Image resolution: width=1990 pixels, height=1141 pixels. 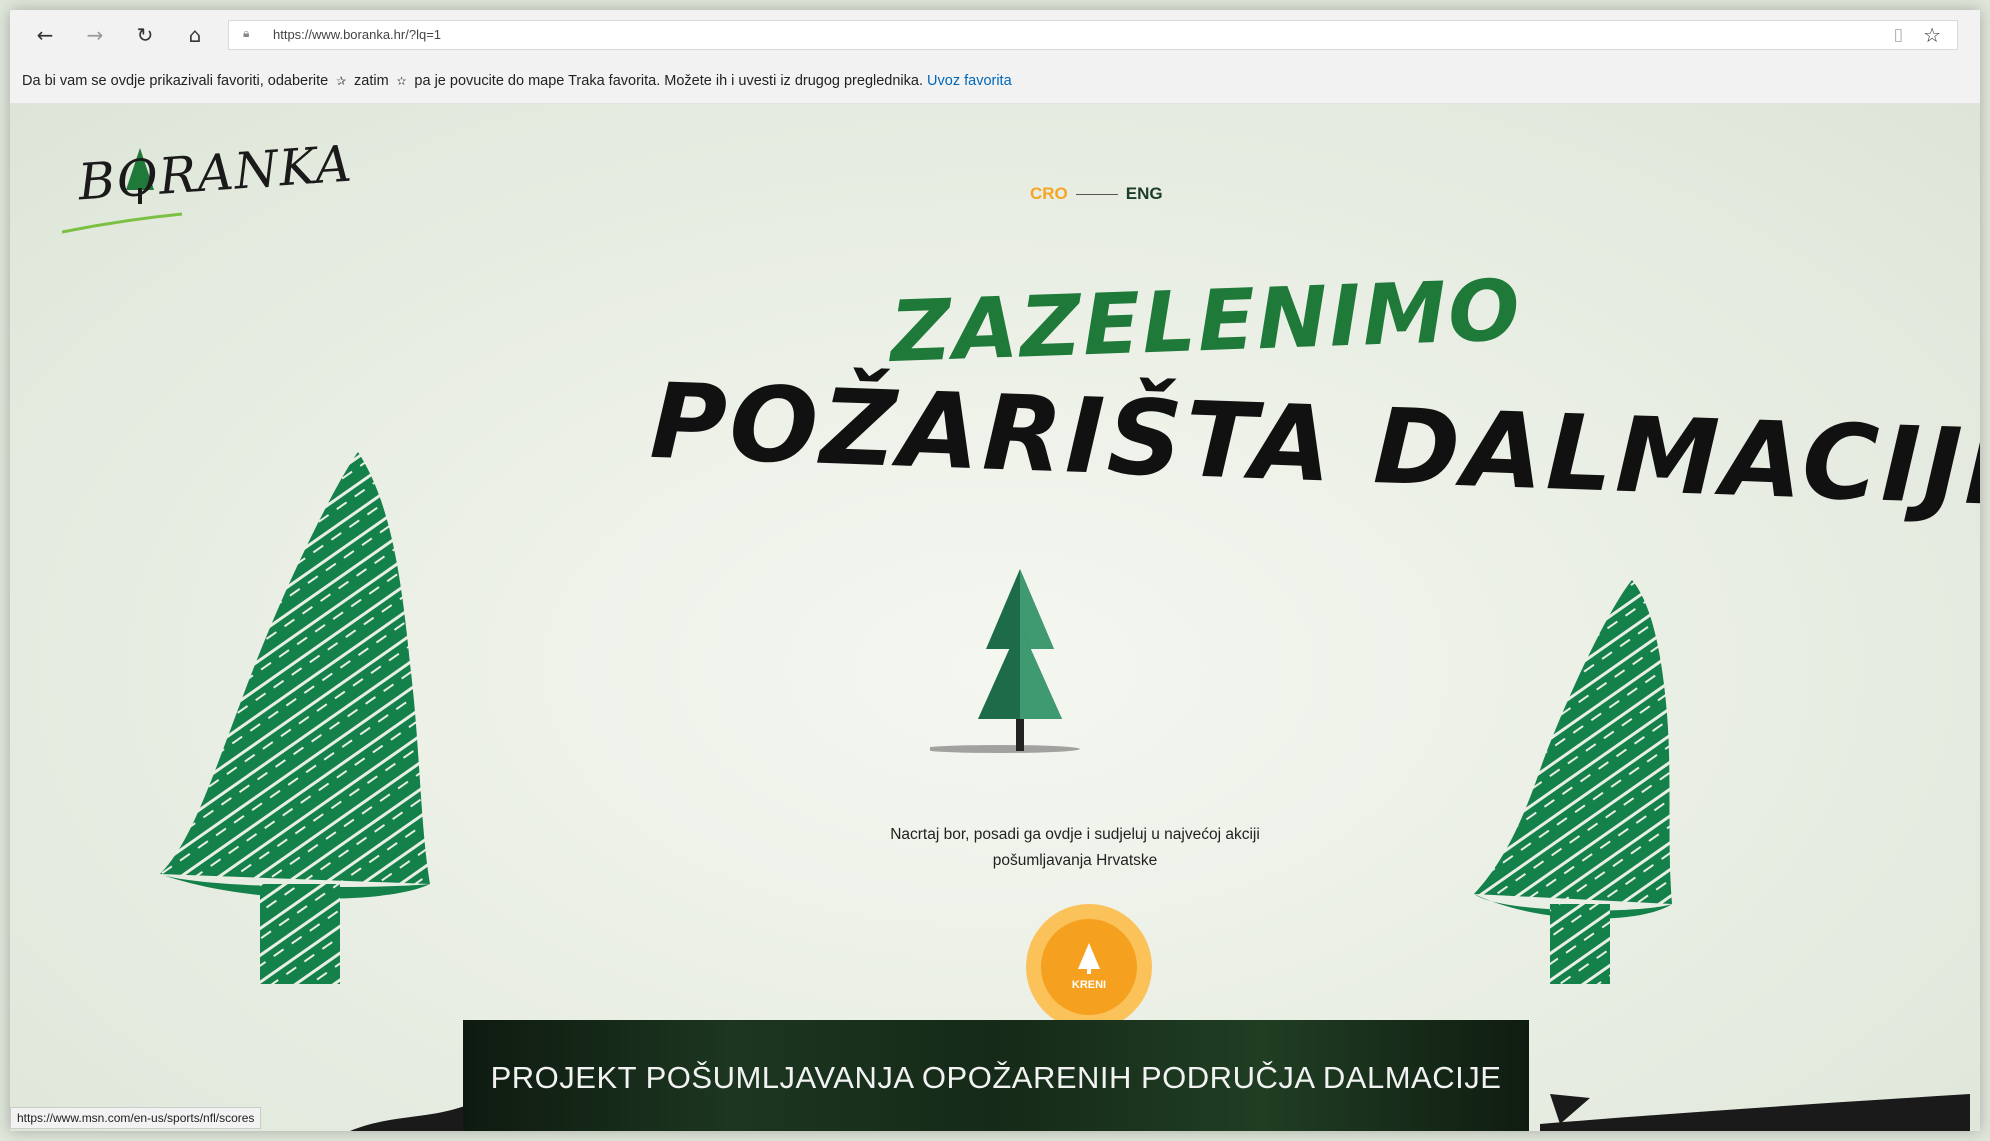 What do you see at coordinates (1898, 35) in the screenshot?
I see `reading-view-icon: ▯` at bounding box center [1898, 35].